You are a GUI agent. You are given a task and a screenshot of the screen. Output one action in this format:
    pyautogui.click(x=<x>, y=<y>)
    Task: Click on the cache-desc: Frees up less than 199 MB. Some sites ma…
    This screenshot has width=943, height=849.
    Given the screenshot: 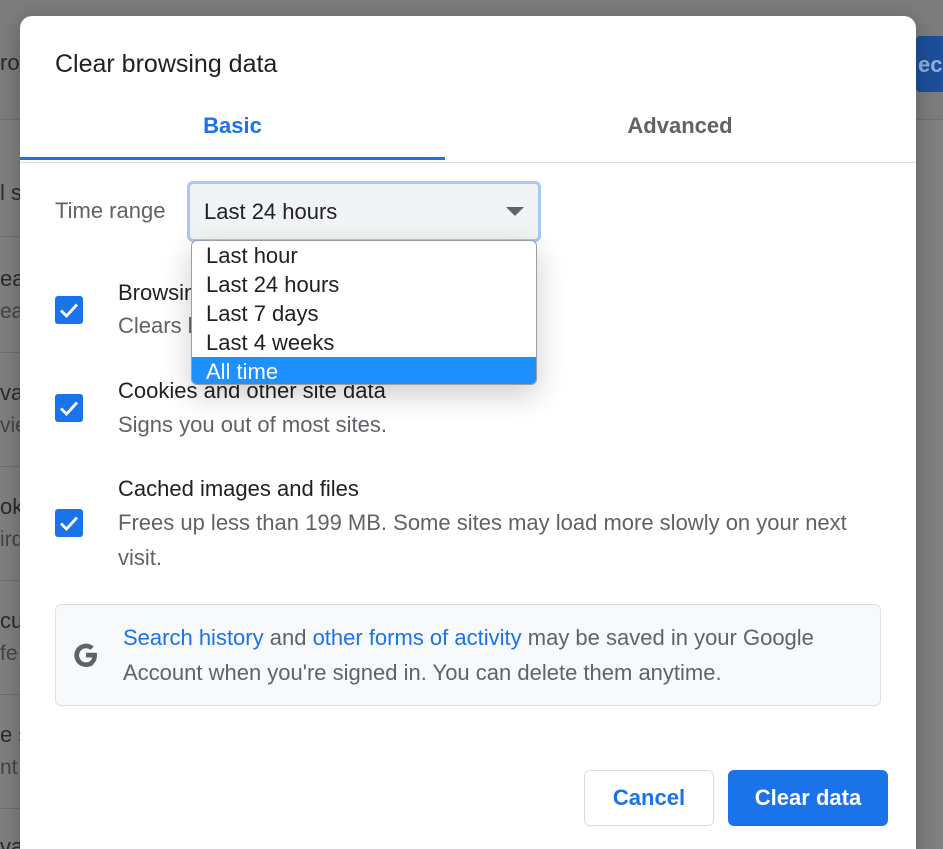 What is the action you would take?
    pyautogui.click(x=482, y=540)
    